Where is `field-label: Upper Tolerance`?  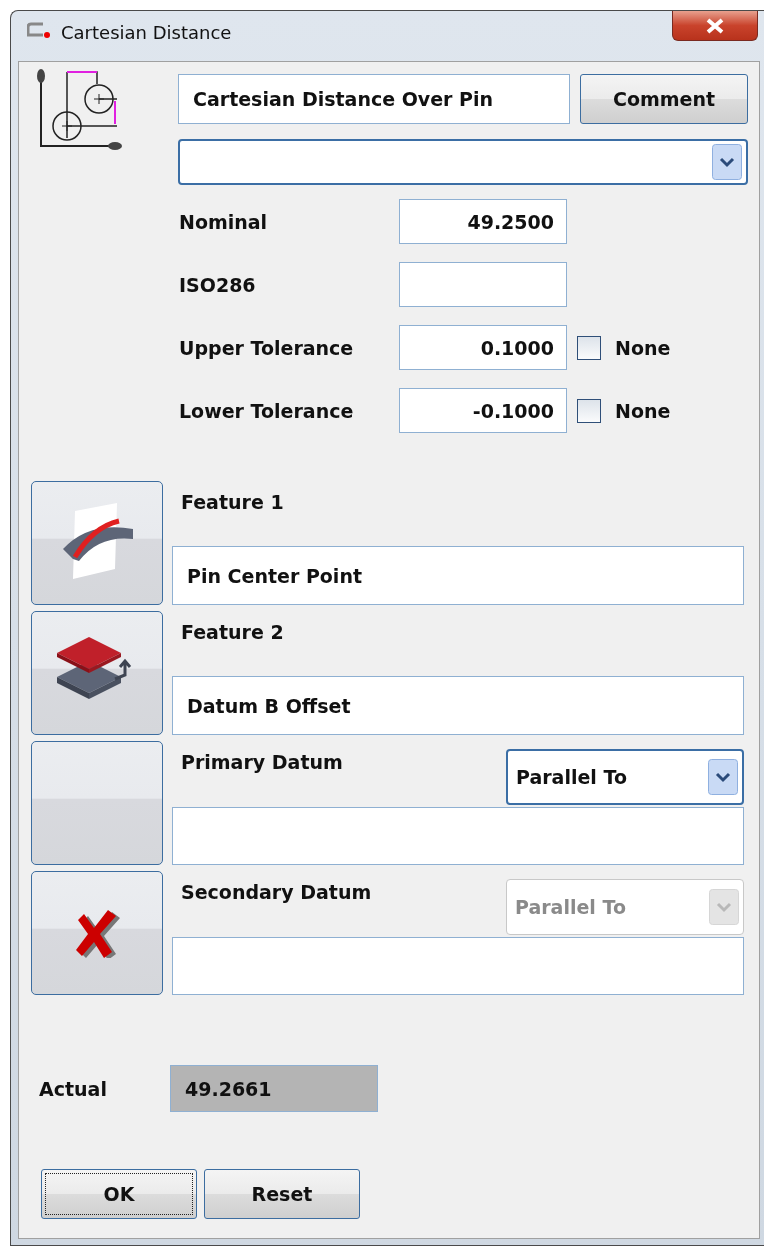 field-label: Upper Tolerance is located at coordinates (267, 347).